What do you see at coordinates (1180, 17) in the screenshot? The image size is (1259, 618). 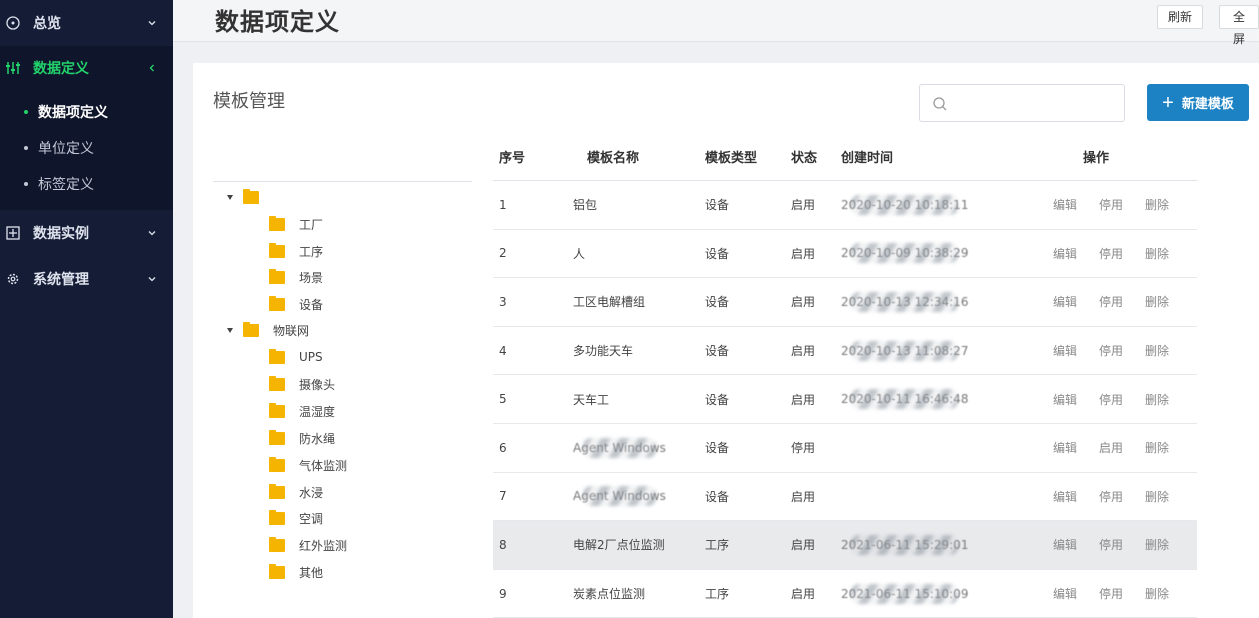 I see `refresh-button: 刷新` at bounding box center [1180, 17].